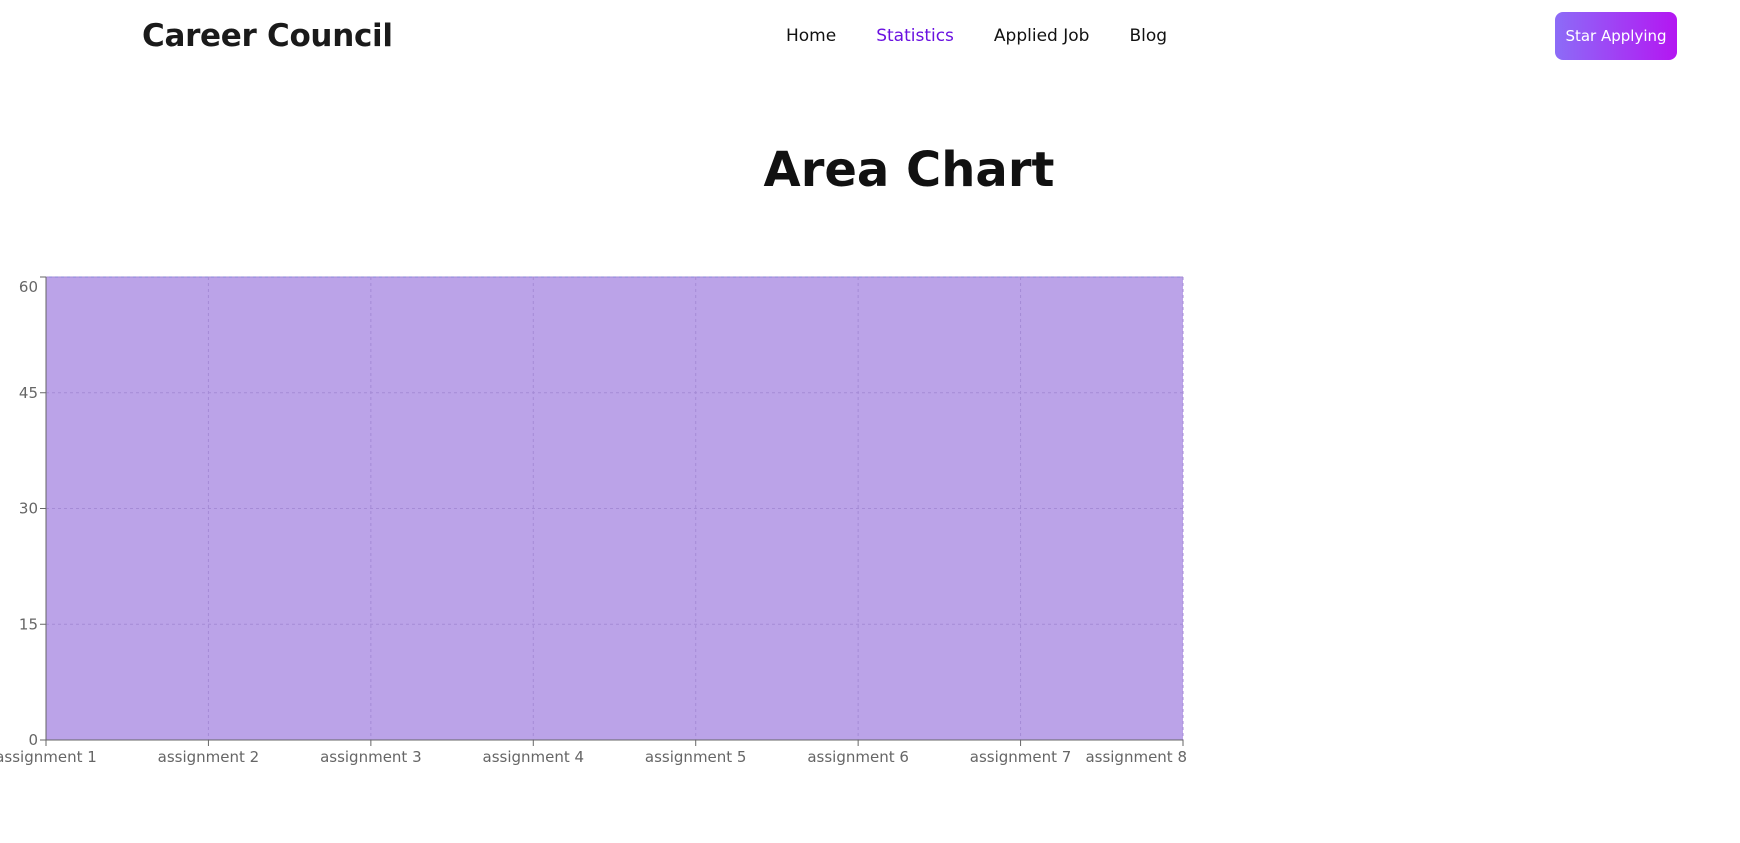  Describe the element at coordinates (534, 757) in the screenshot. I see `x-tick-label: assignment 4` at that location.